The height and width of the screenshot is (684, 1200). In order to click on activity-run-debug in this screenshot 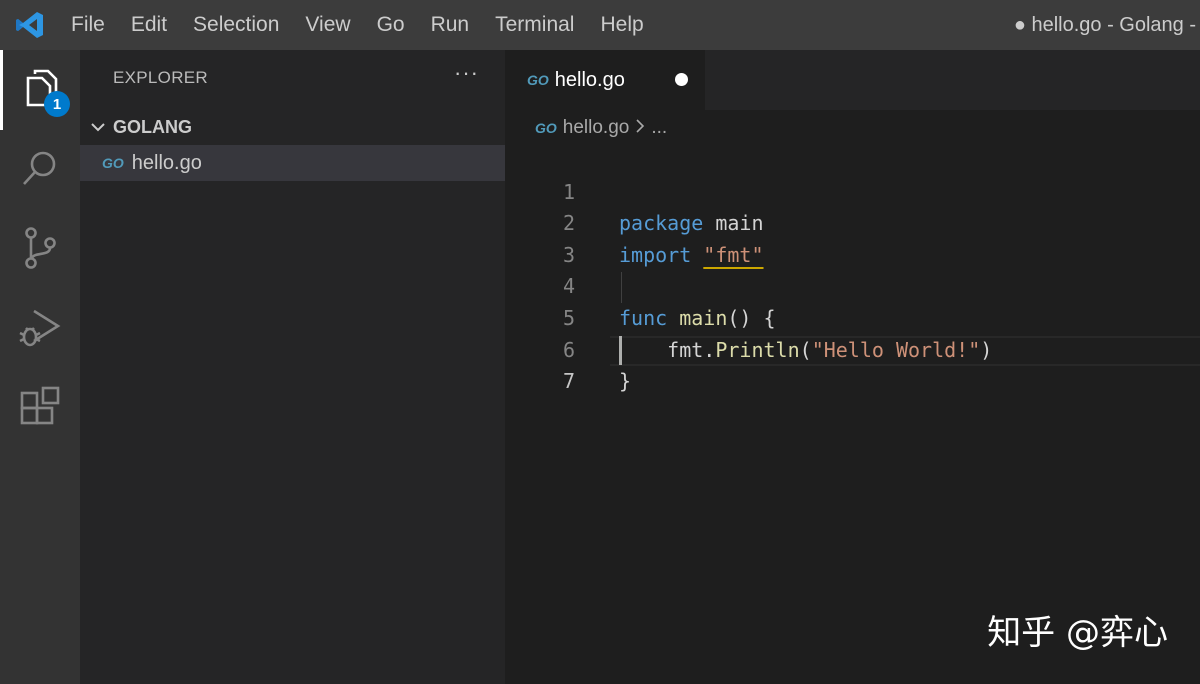, I will do `click(40, 330)`.